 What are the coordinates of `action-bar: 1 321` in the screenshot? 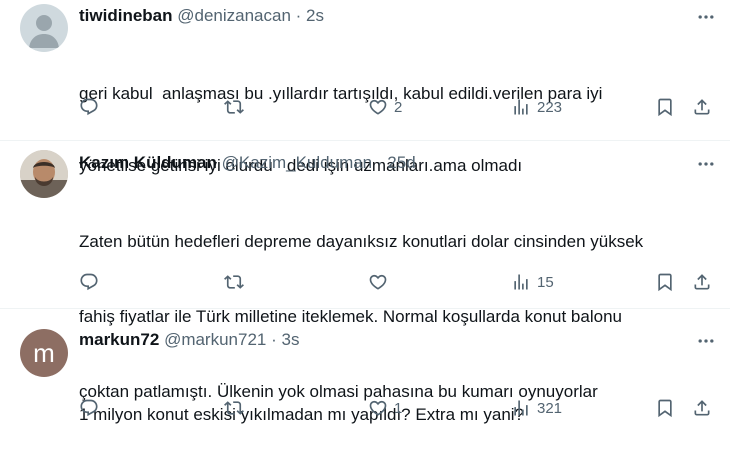 It's located at (399, 410).